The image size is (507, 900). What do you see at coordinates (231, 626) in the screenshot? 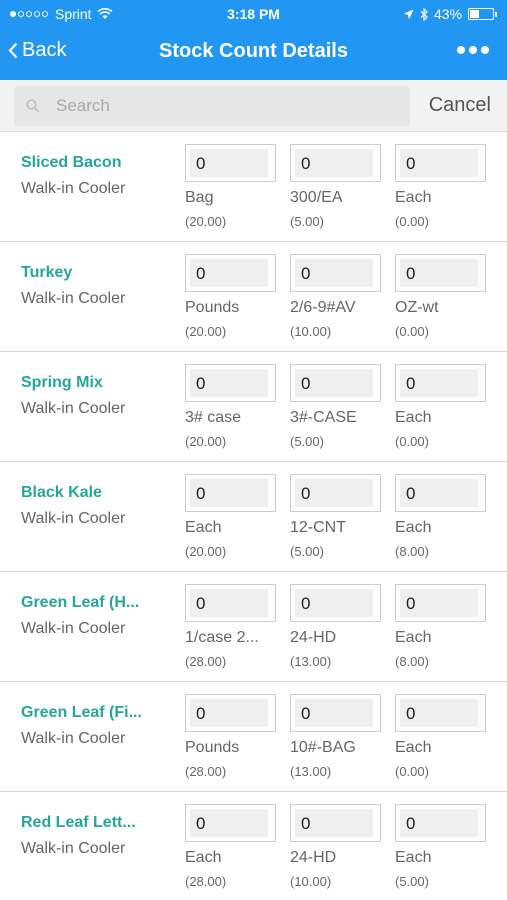
I see `count-cell: 0 1/case 2... (28.00)` at bounding box center [231, 626].